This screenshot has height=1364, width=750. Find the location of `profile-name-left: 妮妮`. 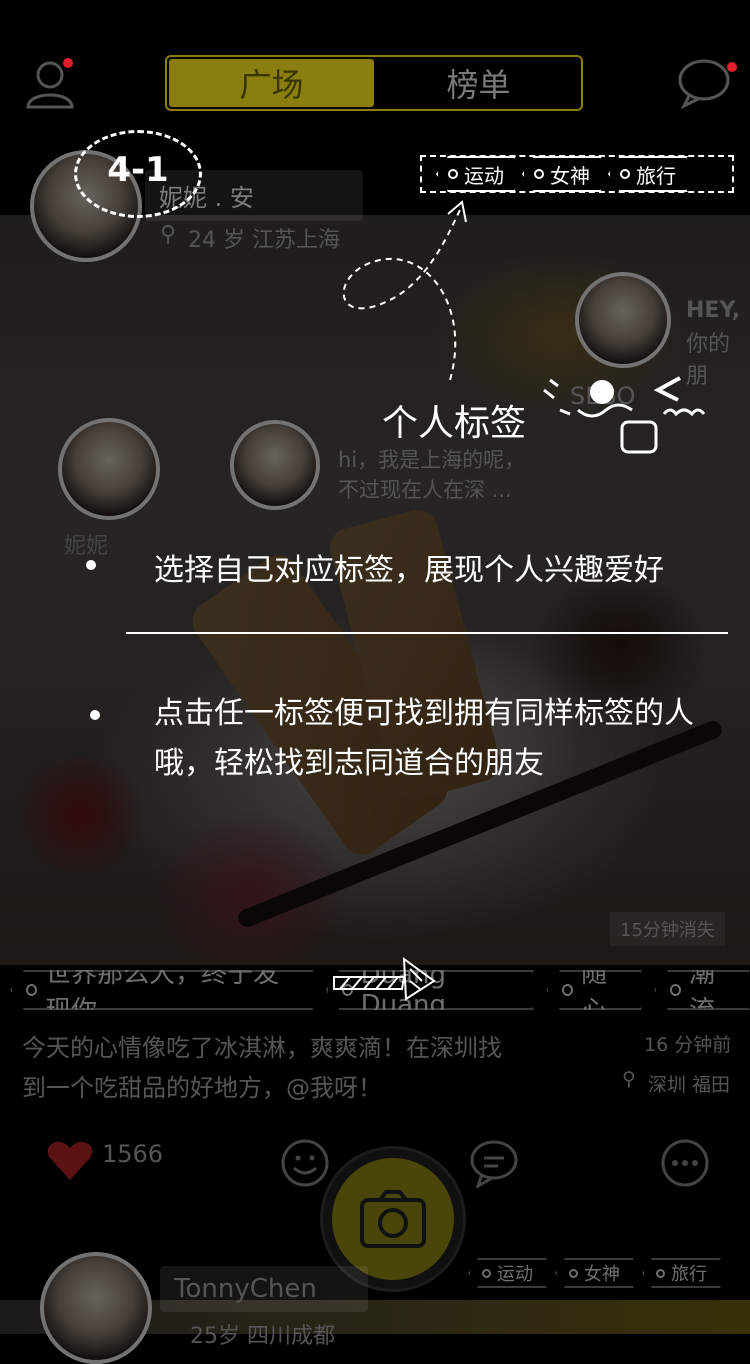

profile-name-left: 妮妮 is located at coordinates (86, 546).